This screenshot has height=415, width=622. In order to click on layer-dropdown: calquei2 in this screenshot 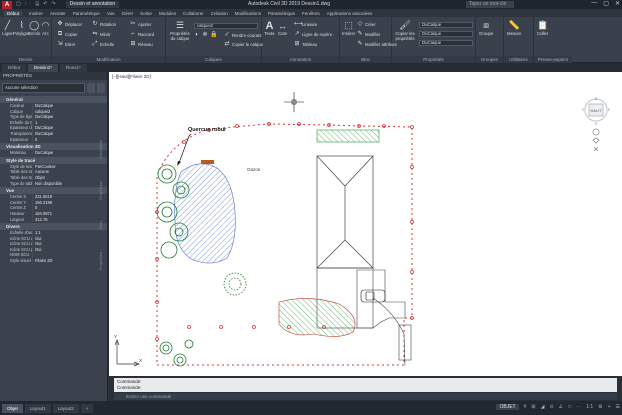, I will do `click(226, 26)`.